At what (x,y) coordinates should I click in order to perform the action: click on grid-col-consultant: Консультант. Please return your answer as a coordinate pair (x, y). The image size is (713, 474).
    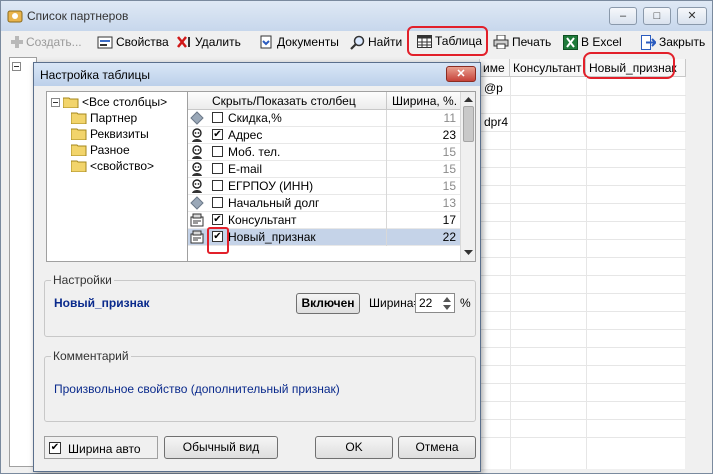
    Looking at the image, I should click on (548, 68).